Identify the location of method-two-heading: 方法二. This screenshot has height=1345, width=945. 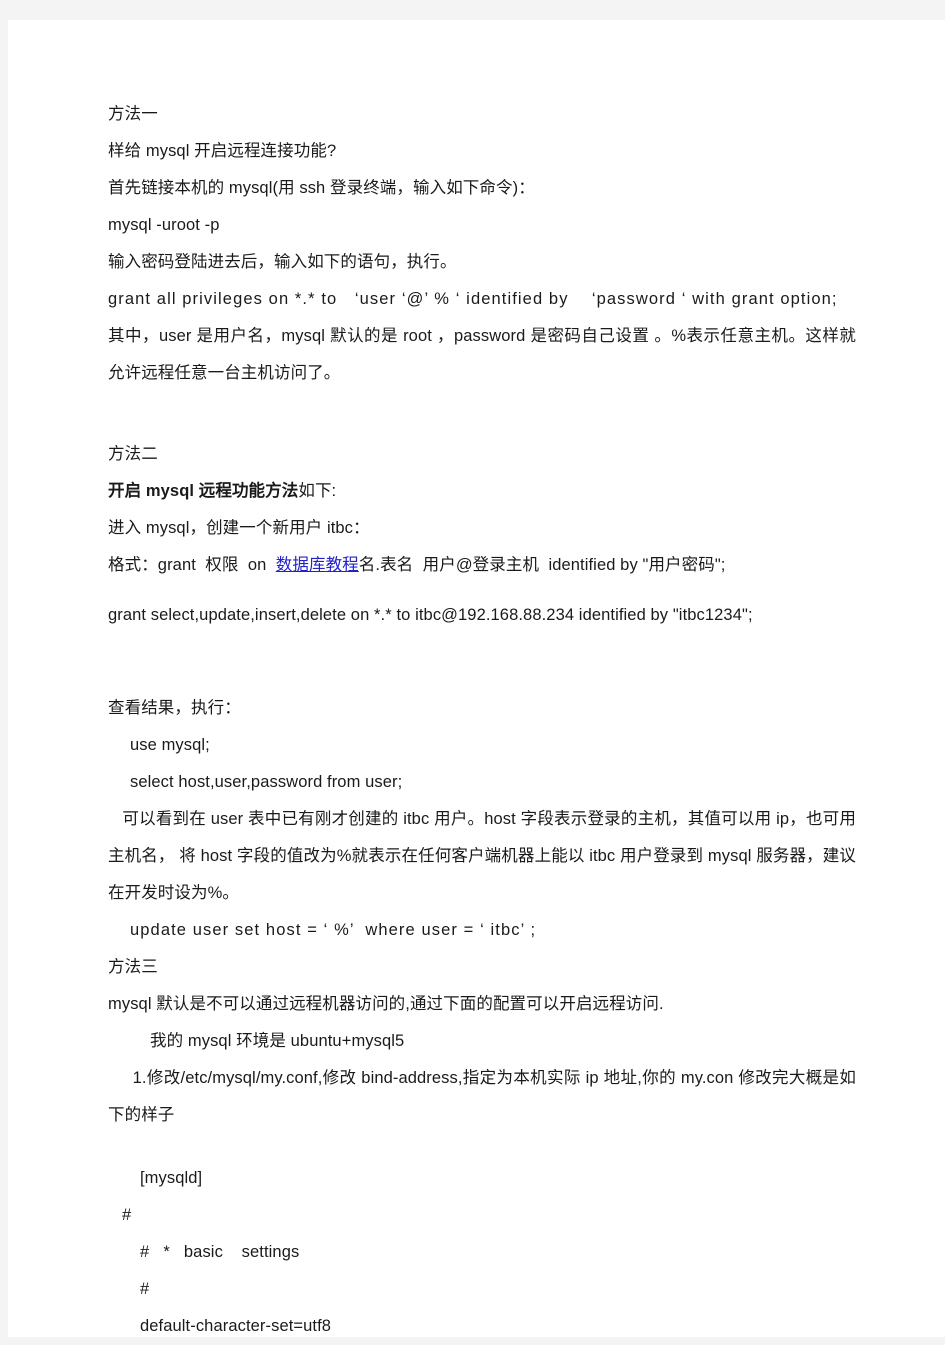
(133, 454).